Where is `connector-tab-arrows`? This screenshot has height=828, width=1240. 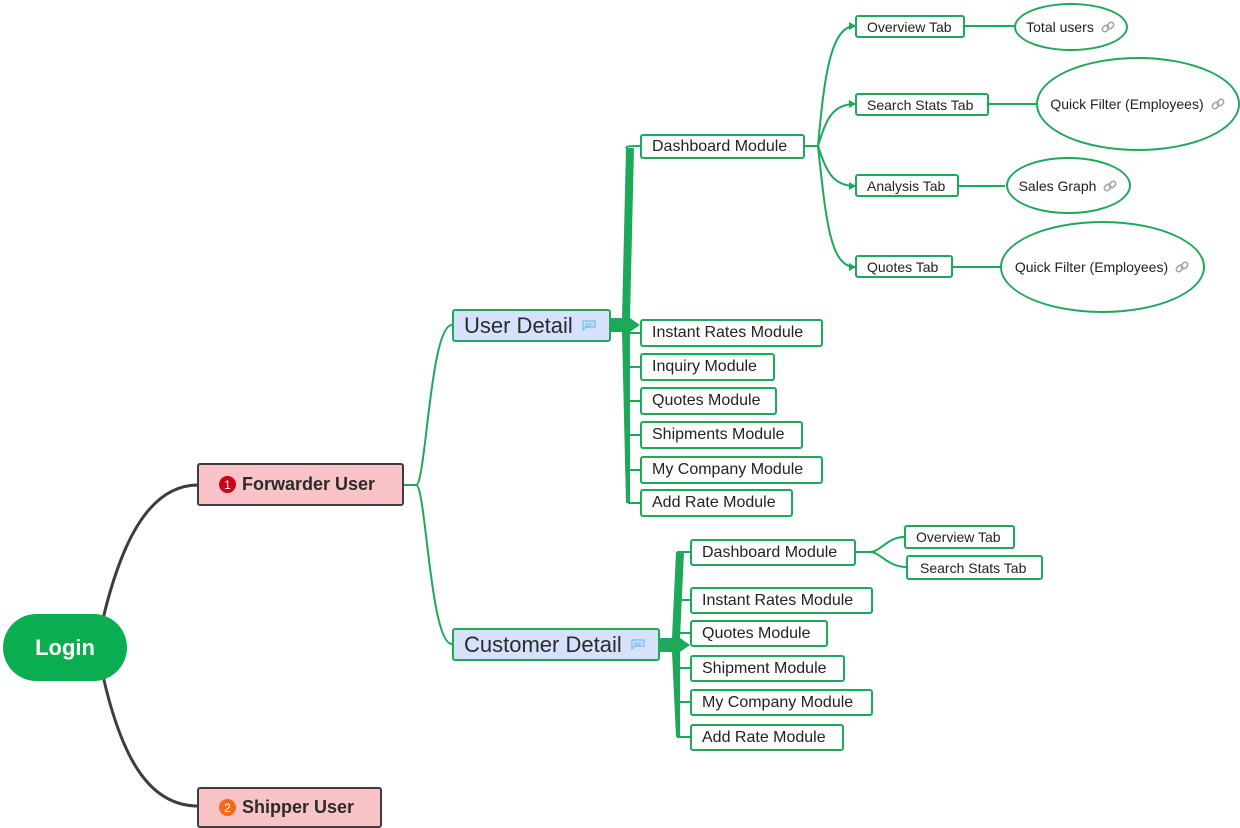
connector-tab-arrows is located at coordinates (852, 146).